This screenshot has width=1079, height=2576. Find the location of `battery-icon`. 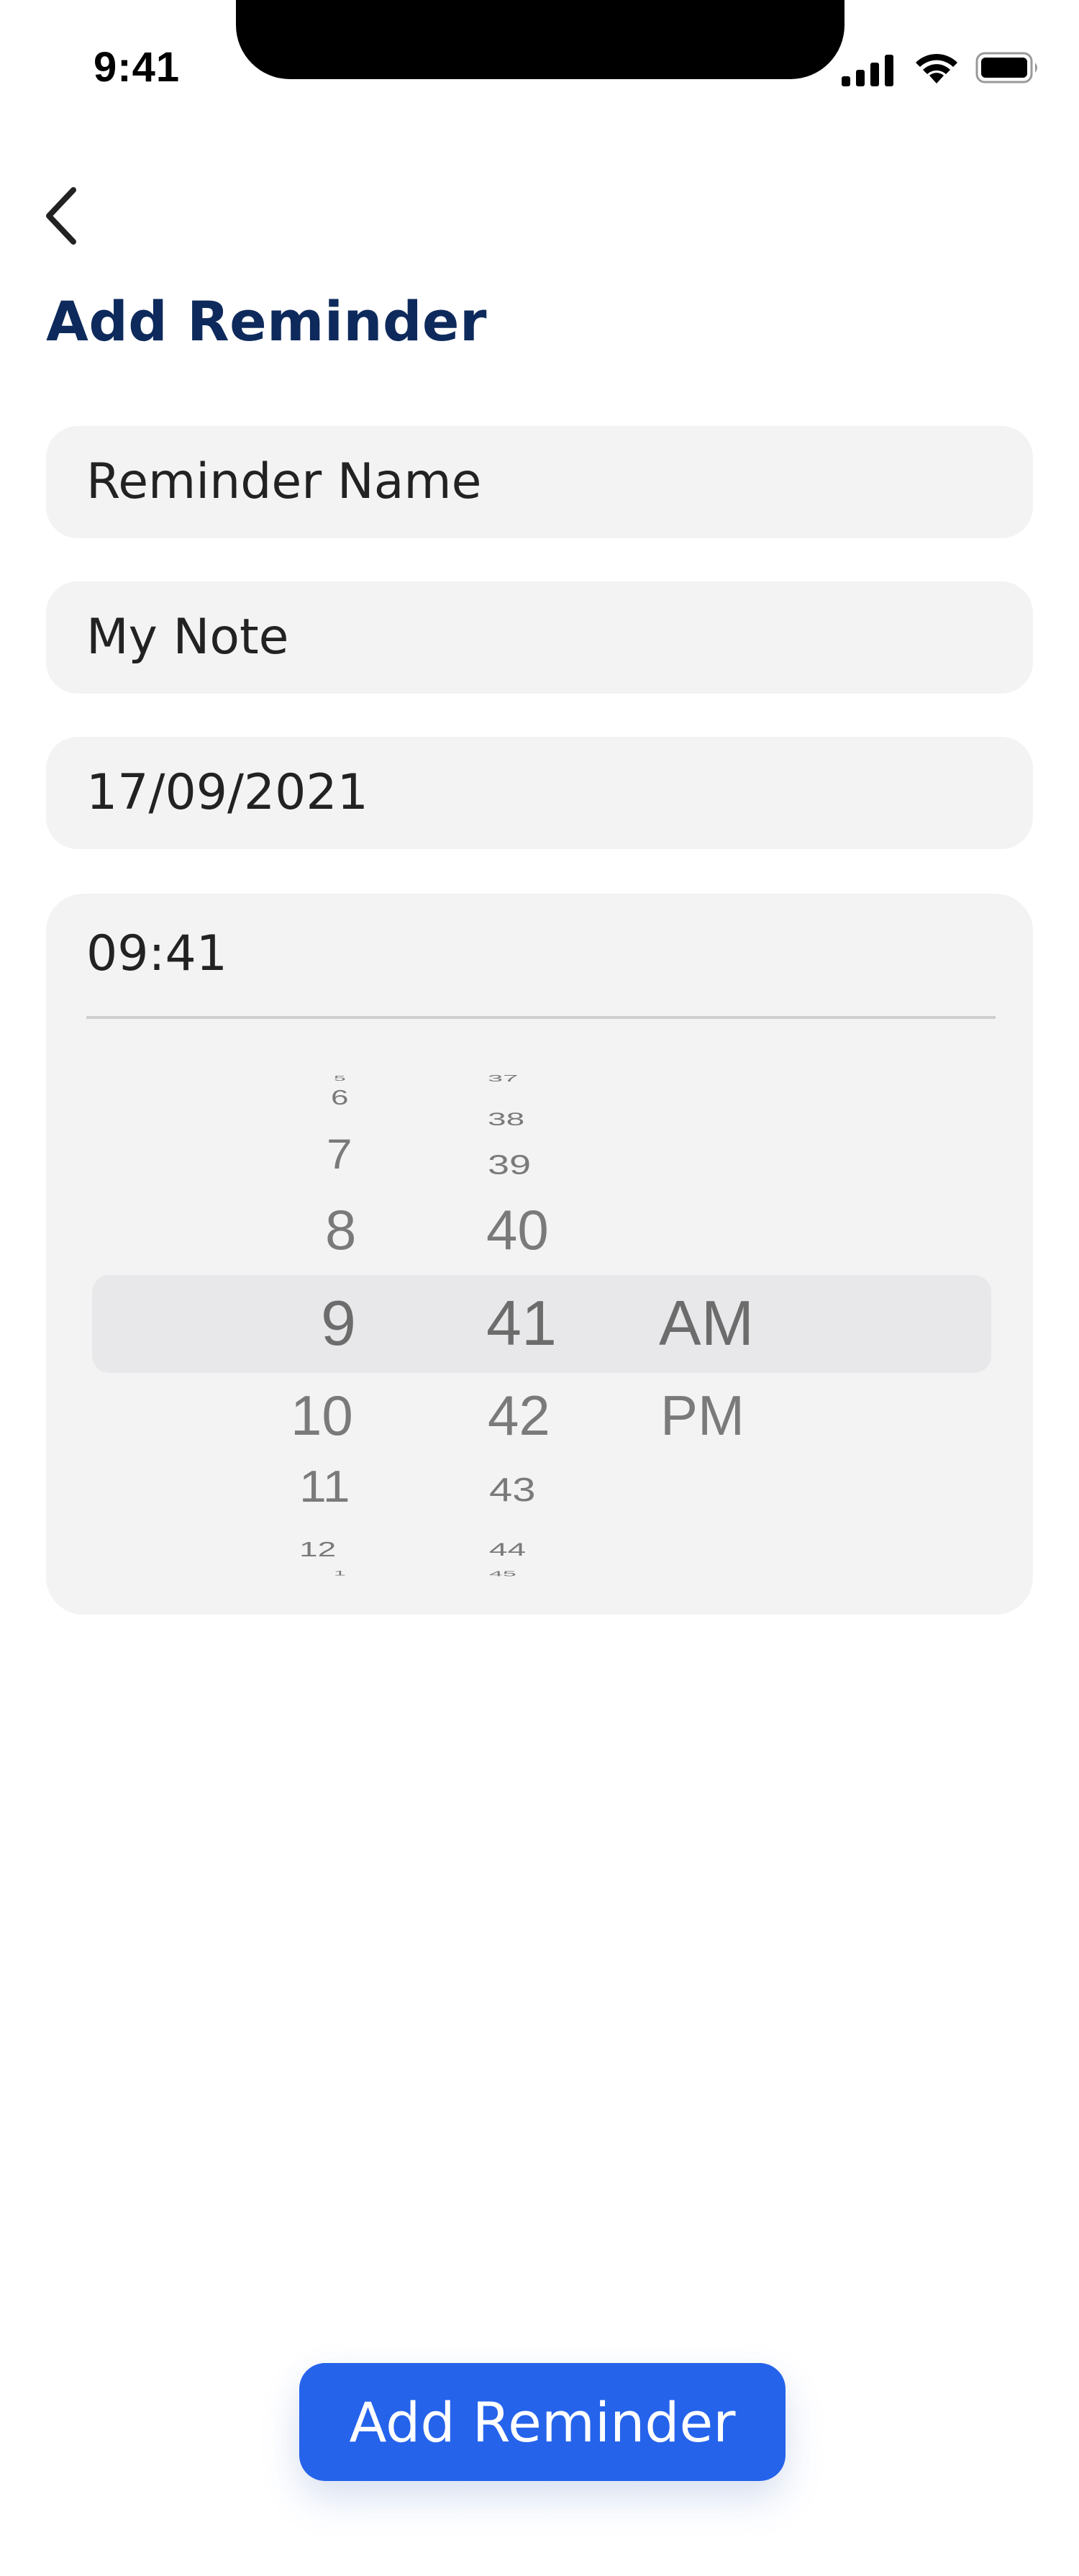

battery-icon is located at coordinates (1006, 67).